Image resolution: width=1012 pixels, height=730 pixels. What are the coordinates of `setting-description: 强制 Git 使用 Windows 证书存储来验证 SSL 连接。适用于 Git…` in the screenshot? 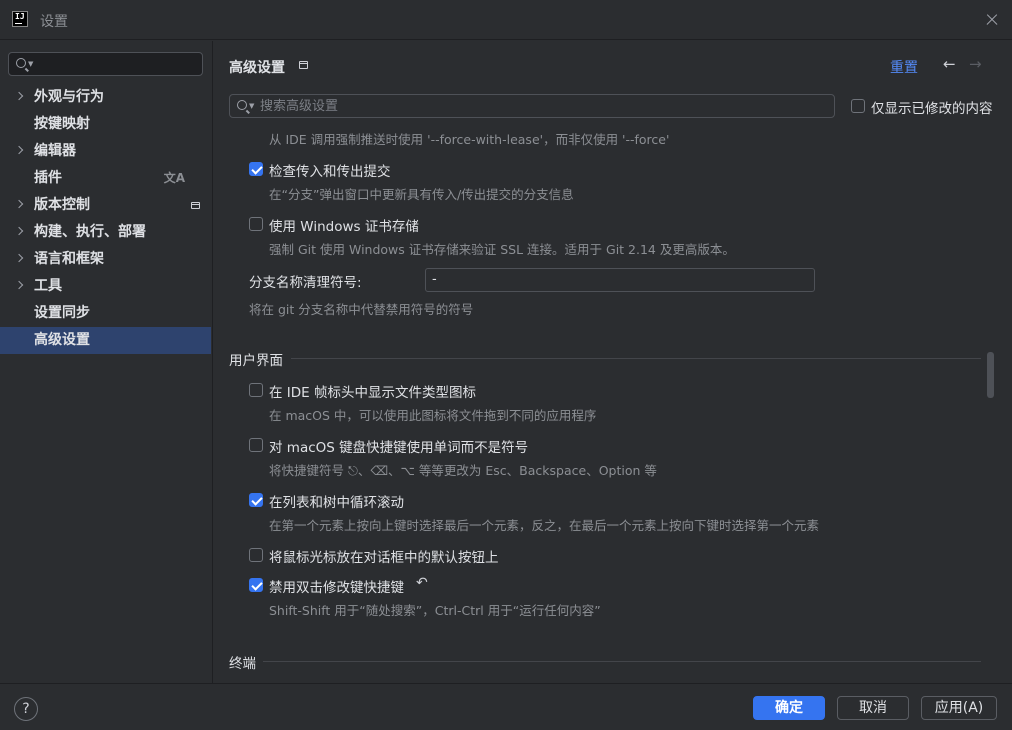 It's located at (502, 249).